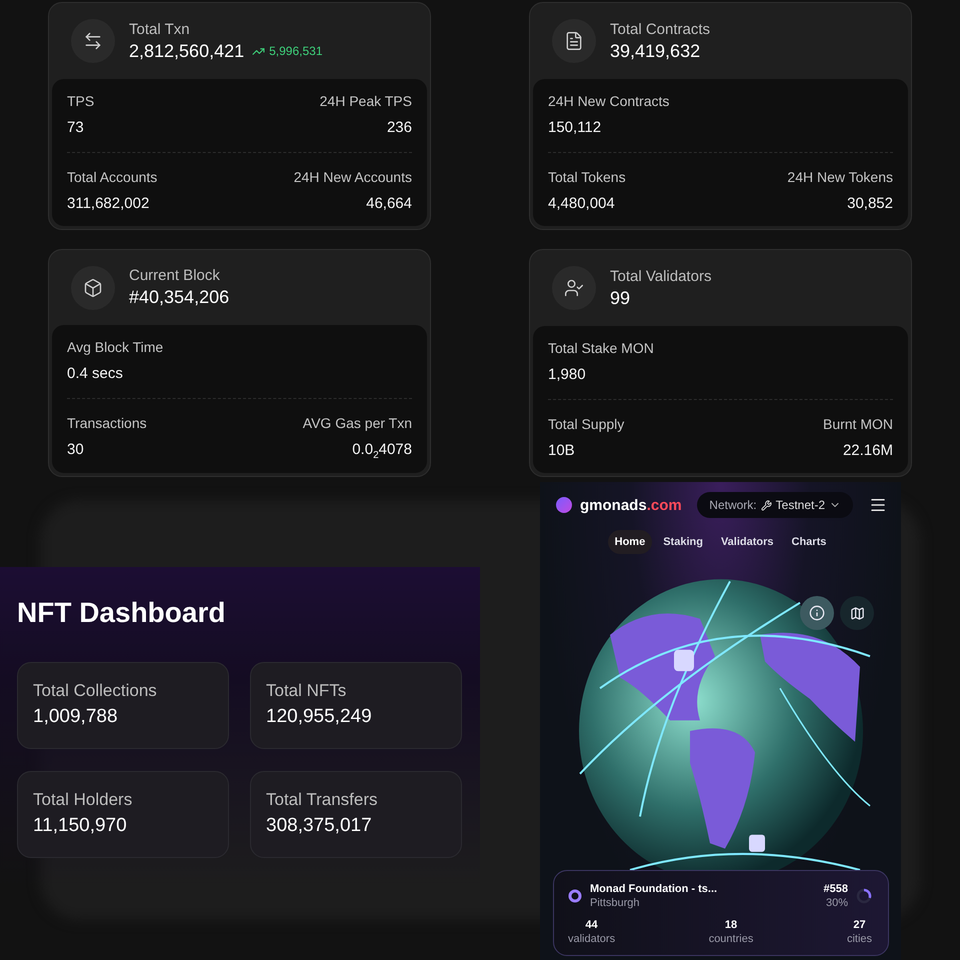  What do you see at coordinates (630, 542) in the screenshot?
I see `nav-tab: Home` at bounding box center [630, 542].